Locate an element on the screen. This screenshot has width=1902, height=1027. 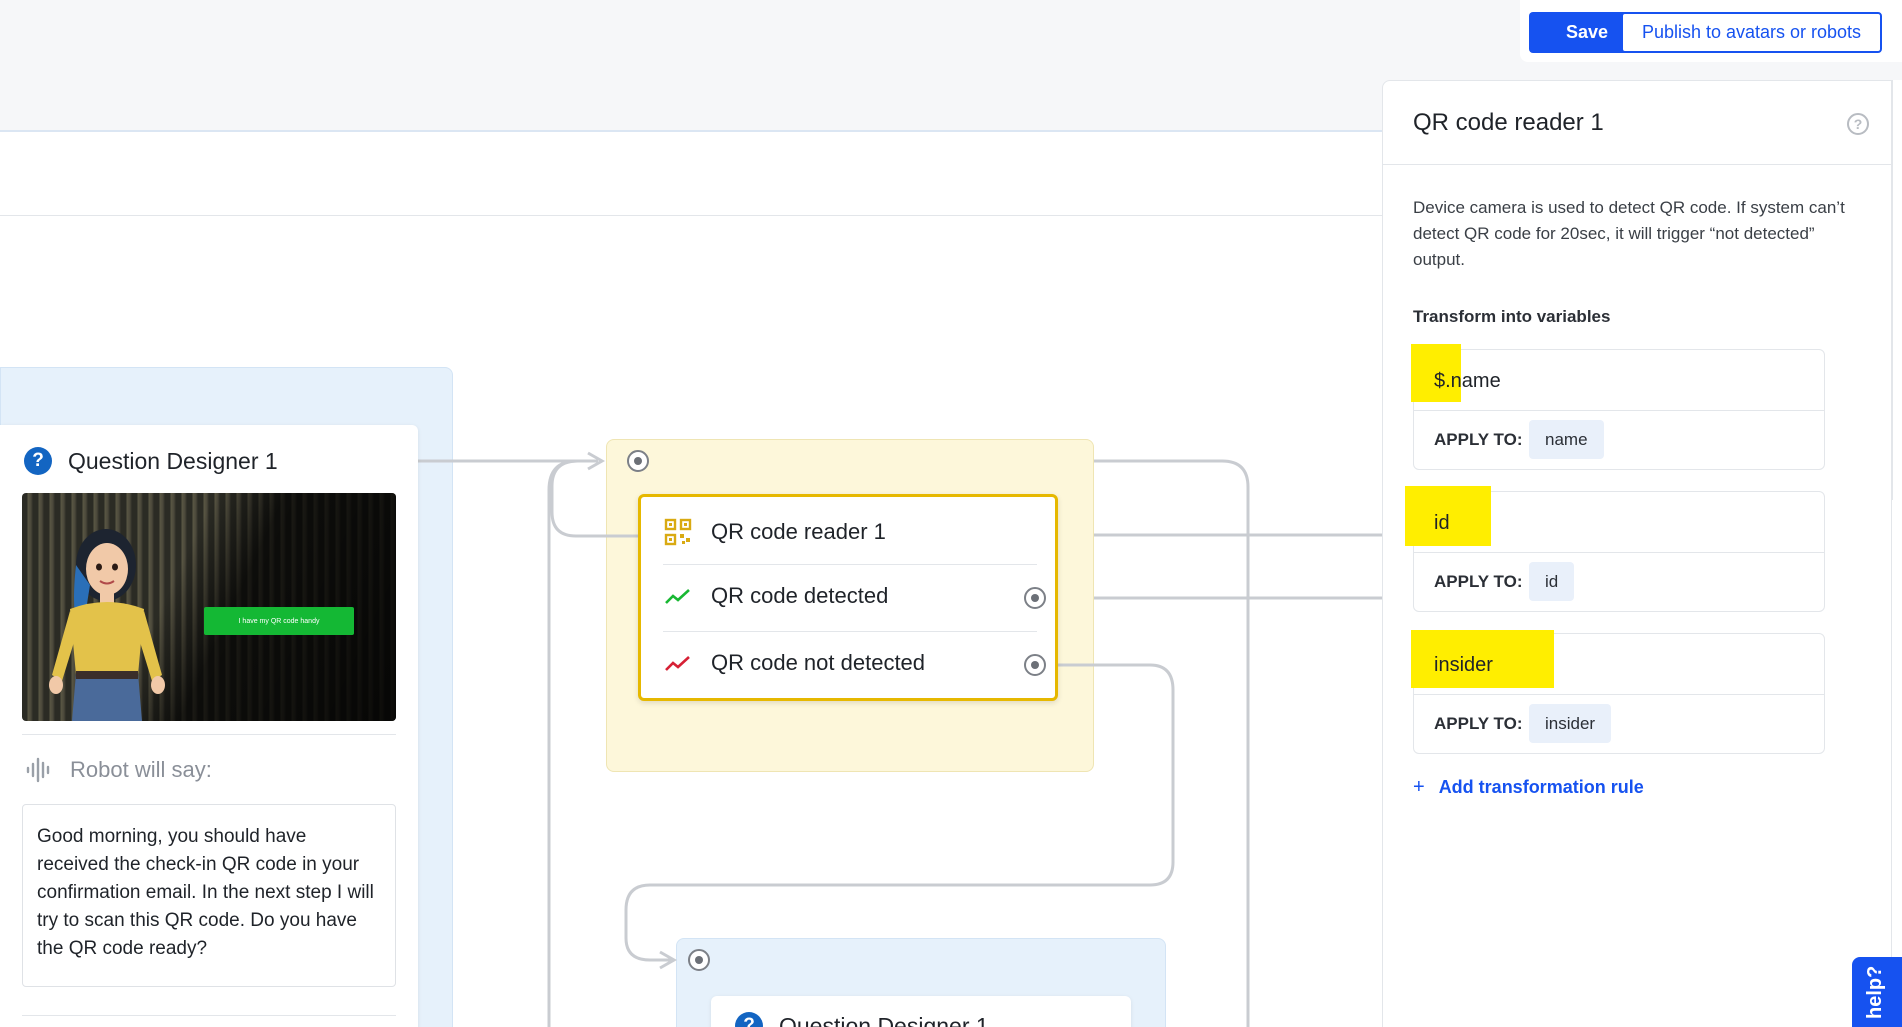
avatar-preview-image: I have my QR code handy is located at coordinates (209, 607).